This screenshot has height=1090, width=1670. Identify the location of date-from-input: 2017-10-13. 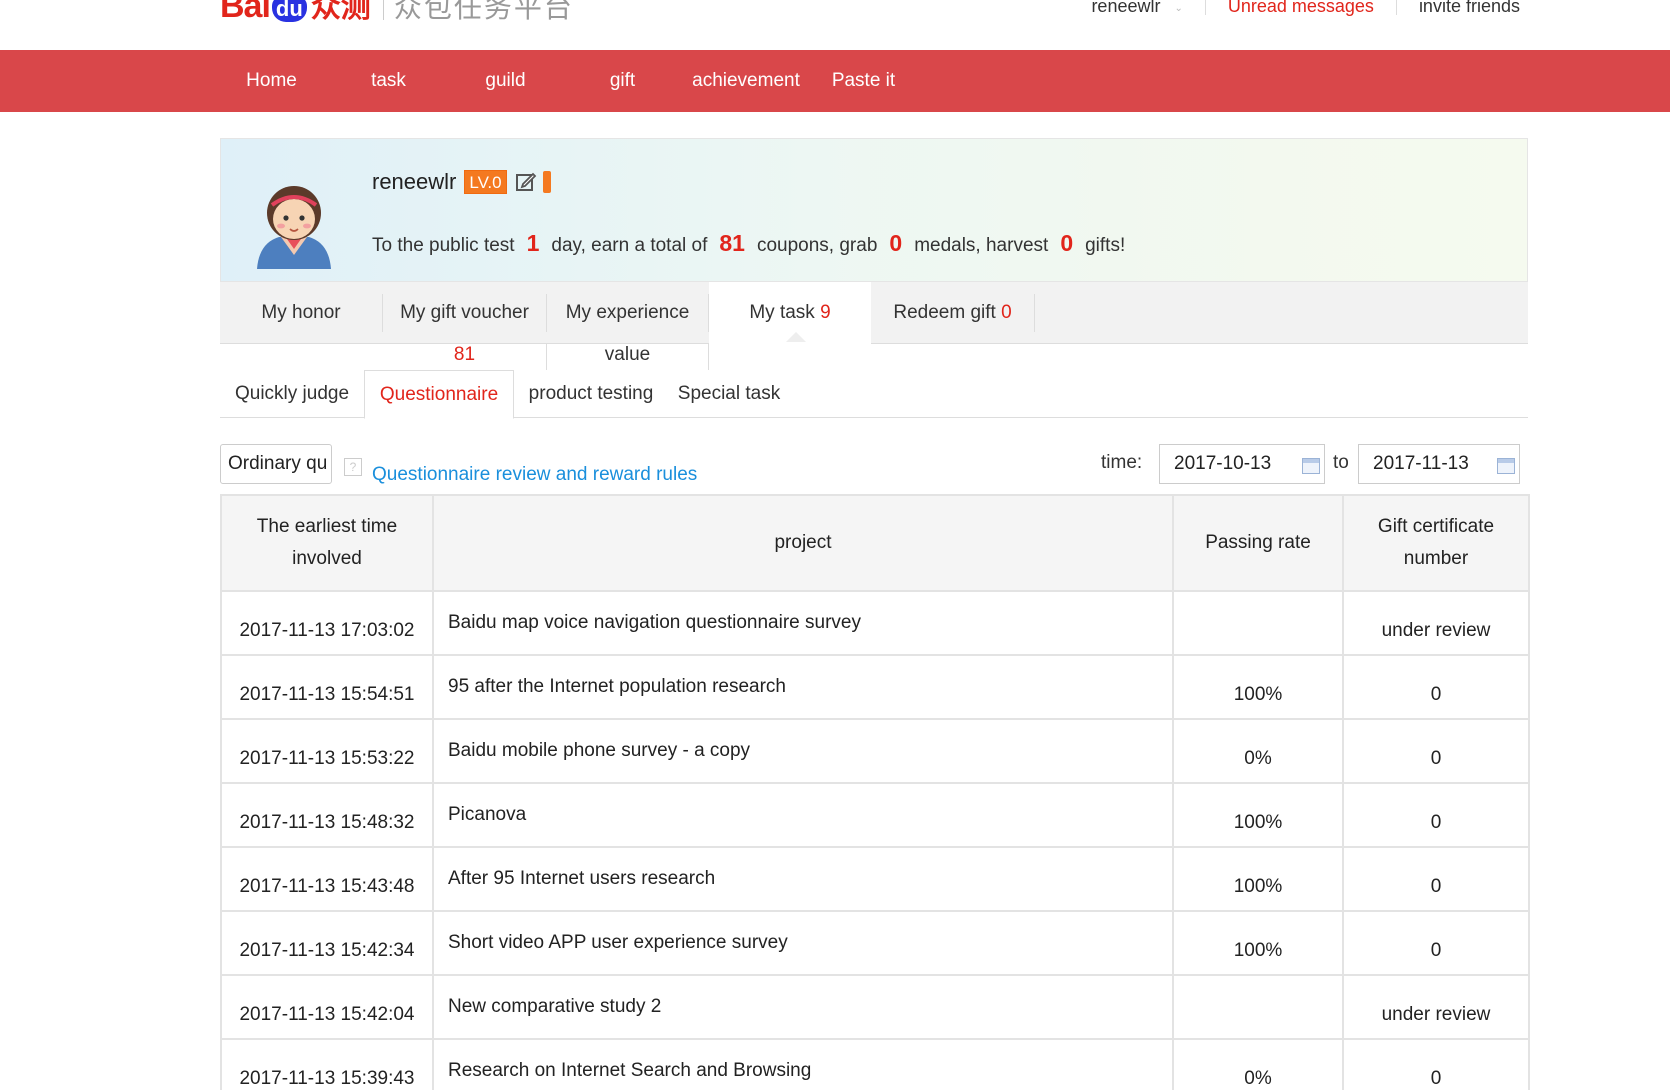
(1242, 464).